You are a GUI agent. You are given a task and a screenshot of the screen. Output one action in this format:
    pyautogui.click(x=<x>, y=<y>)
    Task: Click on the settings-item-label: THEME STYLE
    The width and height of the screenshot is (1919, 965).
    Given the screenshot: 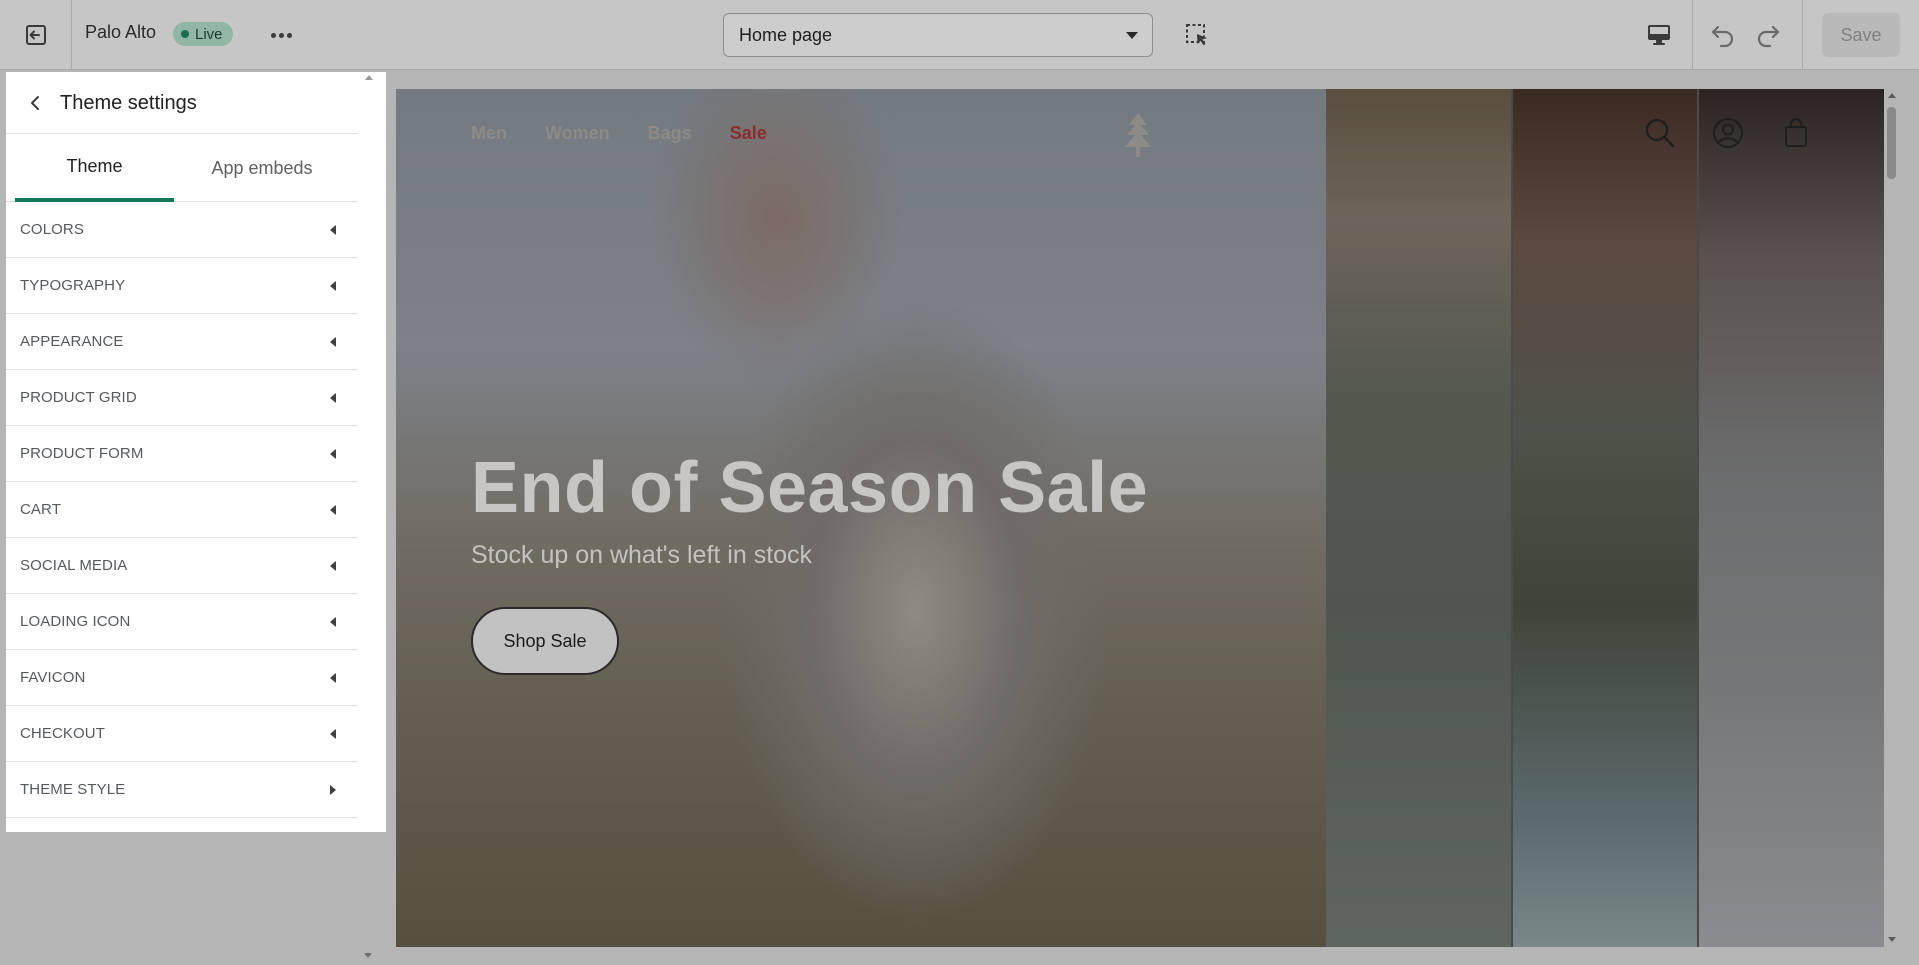 What is the action you would take?
    pyautogui.click(x=73, y=789)
    